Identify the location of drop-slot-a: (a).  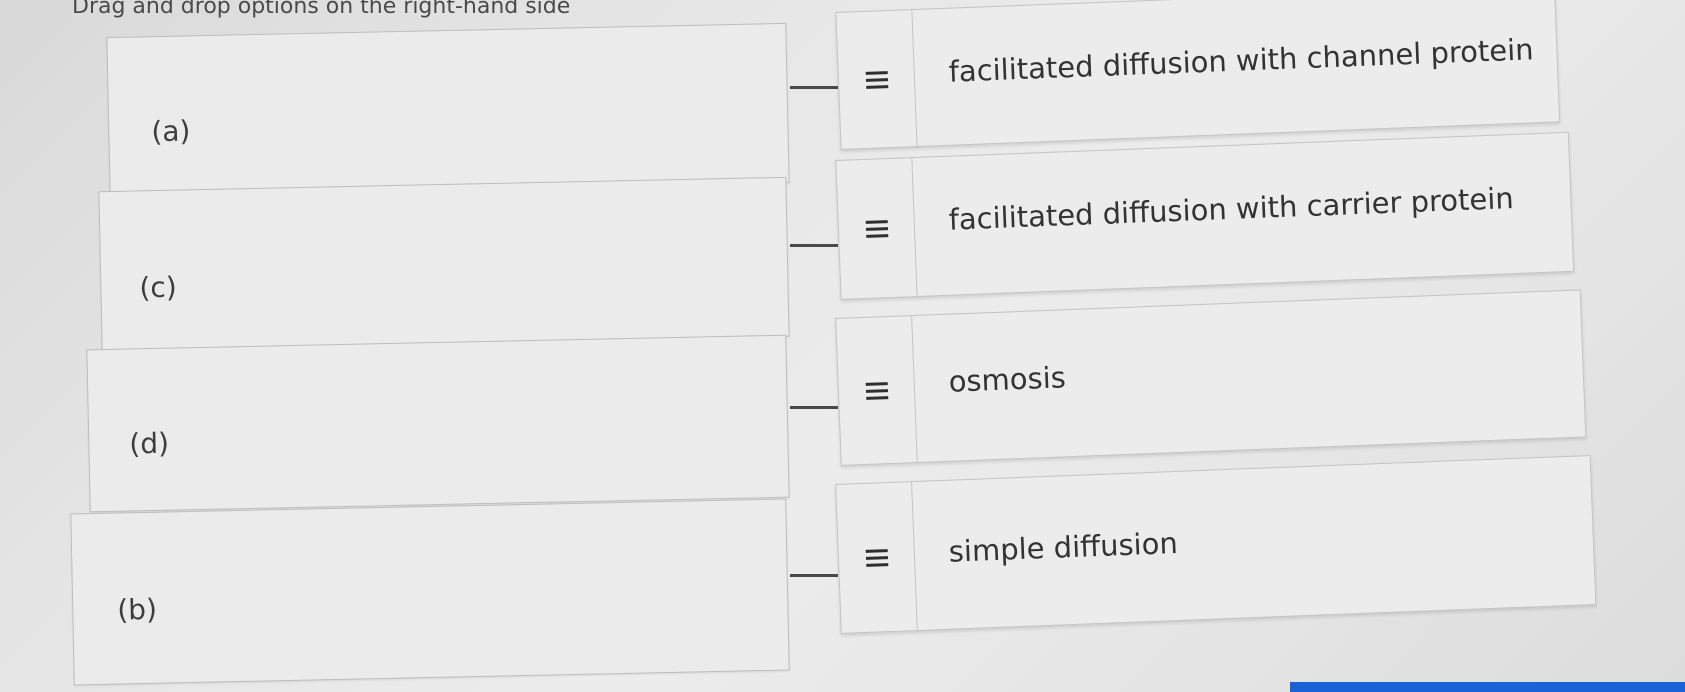
(448, 110).